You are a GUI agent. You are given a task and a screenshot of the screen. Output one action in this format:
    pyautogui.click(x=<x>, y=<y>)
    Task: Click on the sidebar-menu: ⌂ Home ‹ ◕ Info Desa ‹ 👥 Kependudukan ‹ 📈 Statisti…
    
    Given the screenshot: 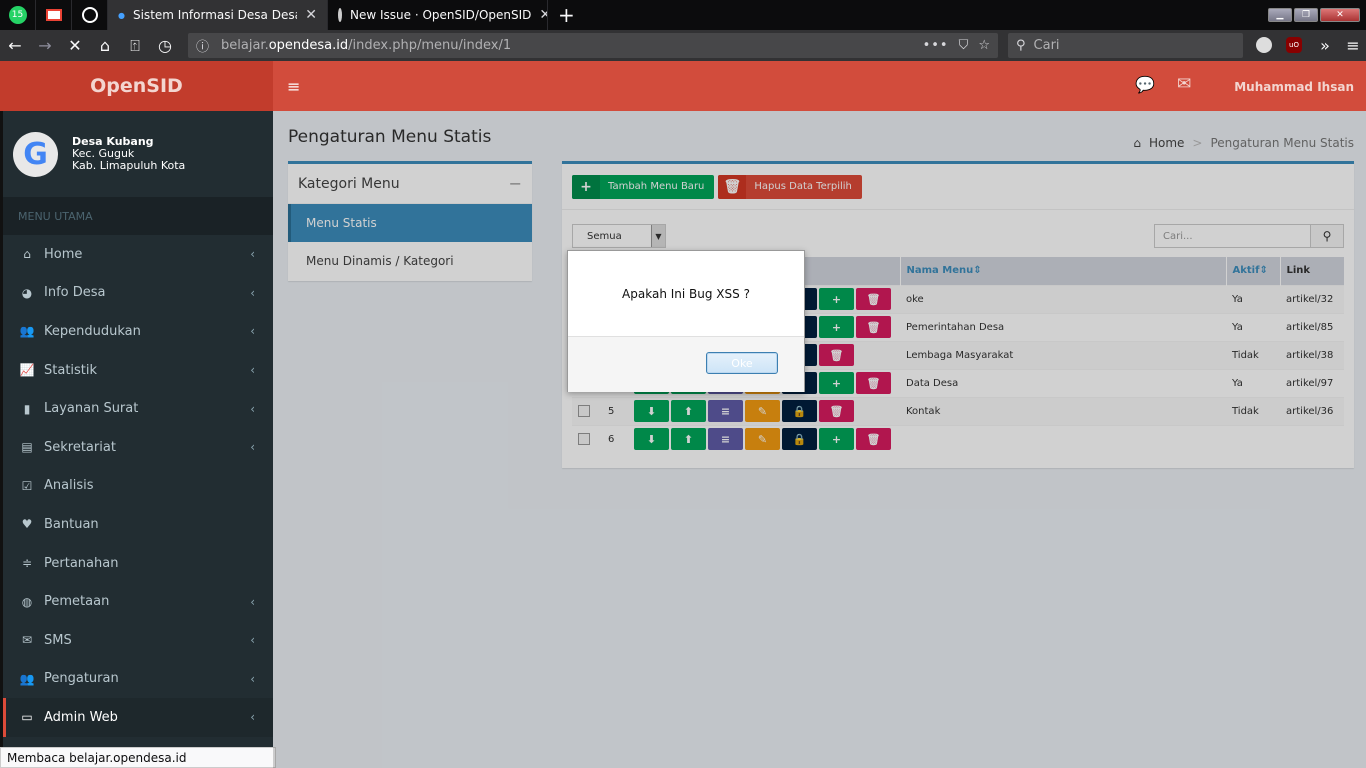 What is the action you would take?
    pyautogui.click(x=138, y=486)
    